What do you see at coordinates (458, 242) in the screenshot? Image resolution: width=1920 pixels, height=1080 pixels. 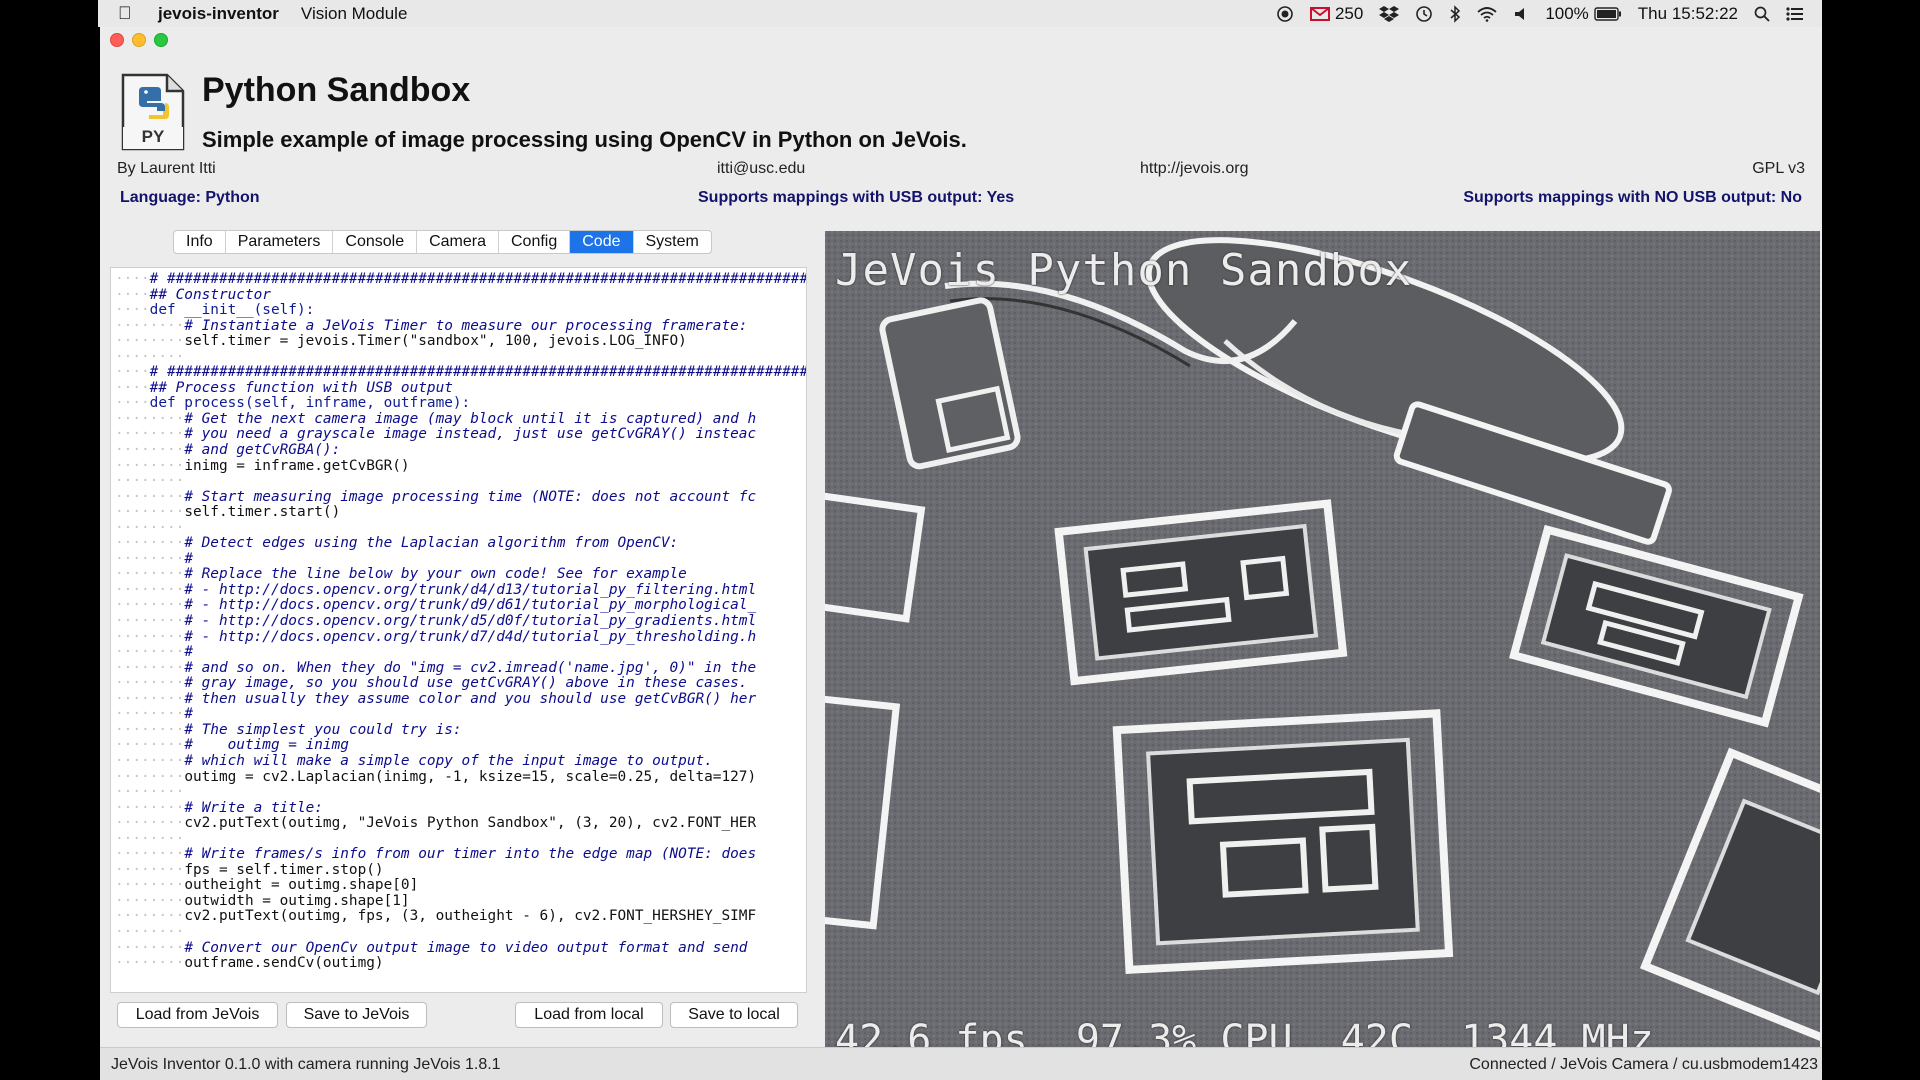 I see `tab-camera: Camera` at bounding box center [458, 242].